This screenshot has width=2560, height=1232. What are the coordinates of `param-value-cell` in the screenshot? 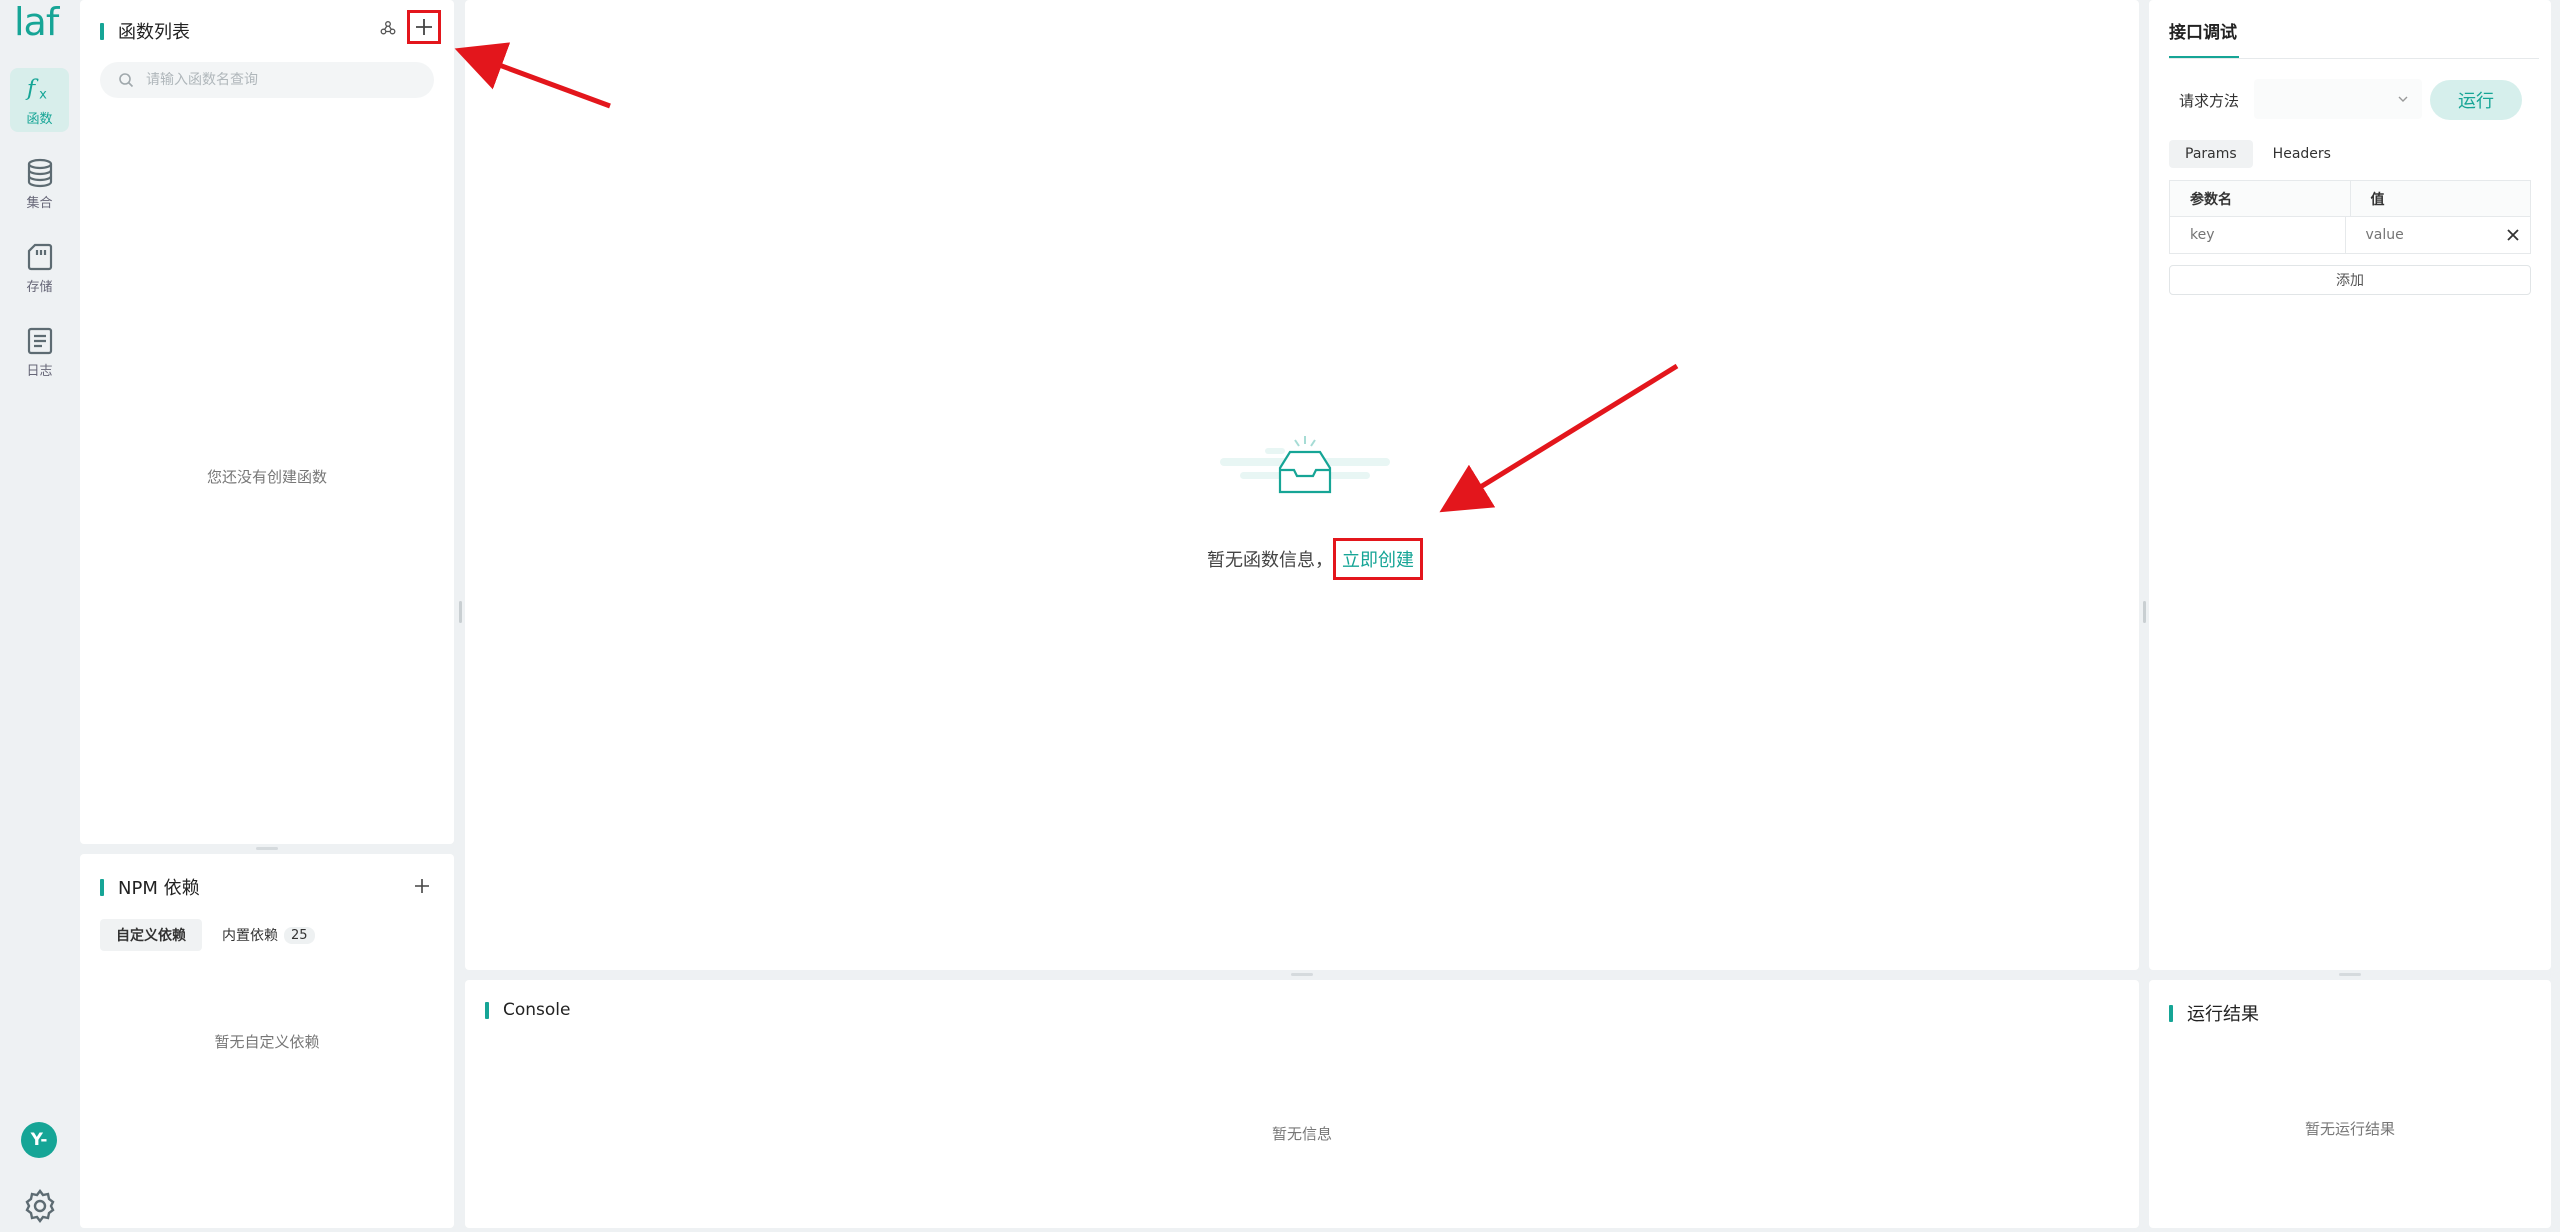 It's located at (2437, 235).